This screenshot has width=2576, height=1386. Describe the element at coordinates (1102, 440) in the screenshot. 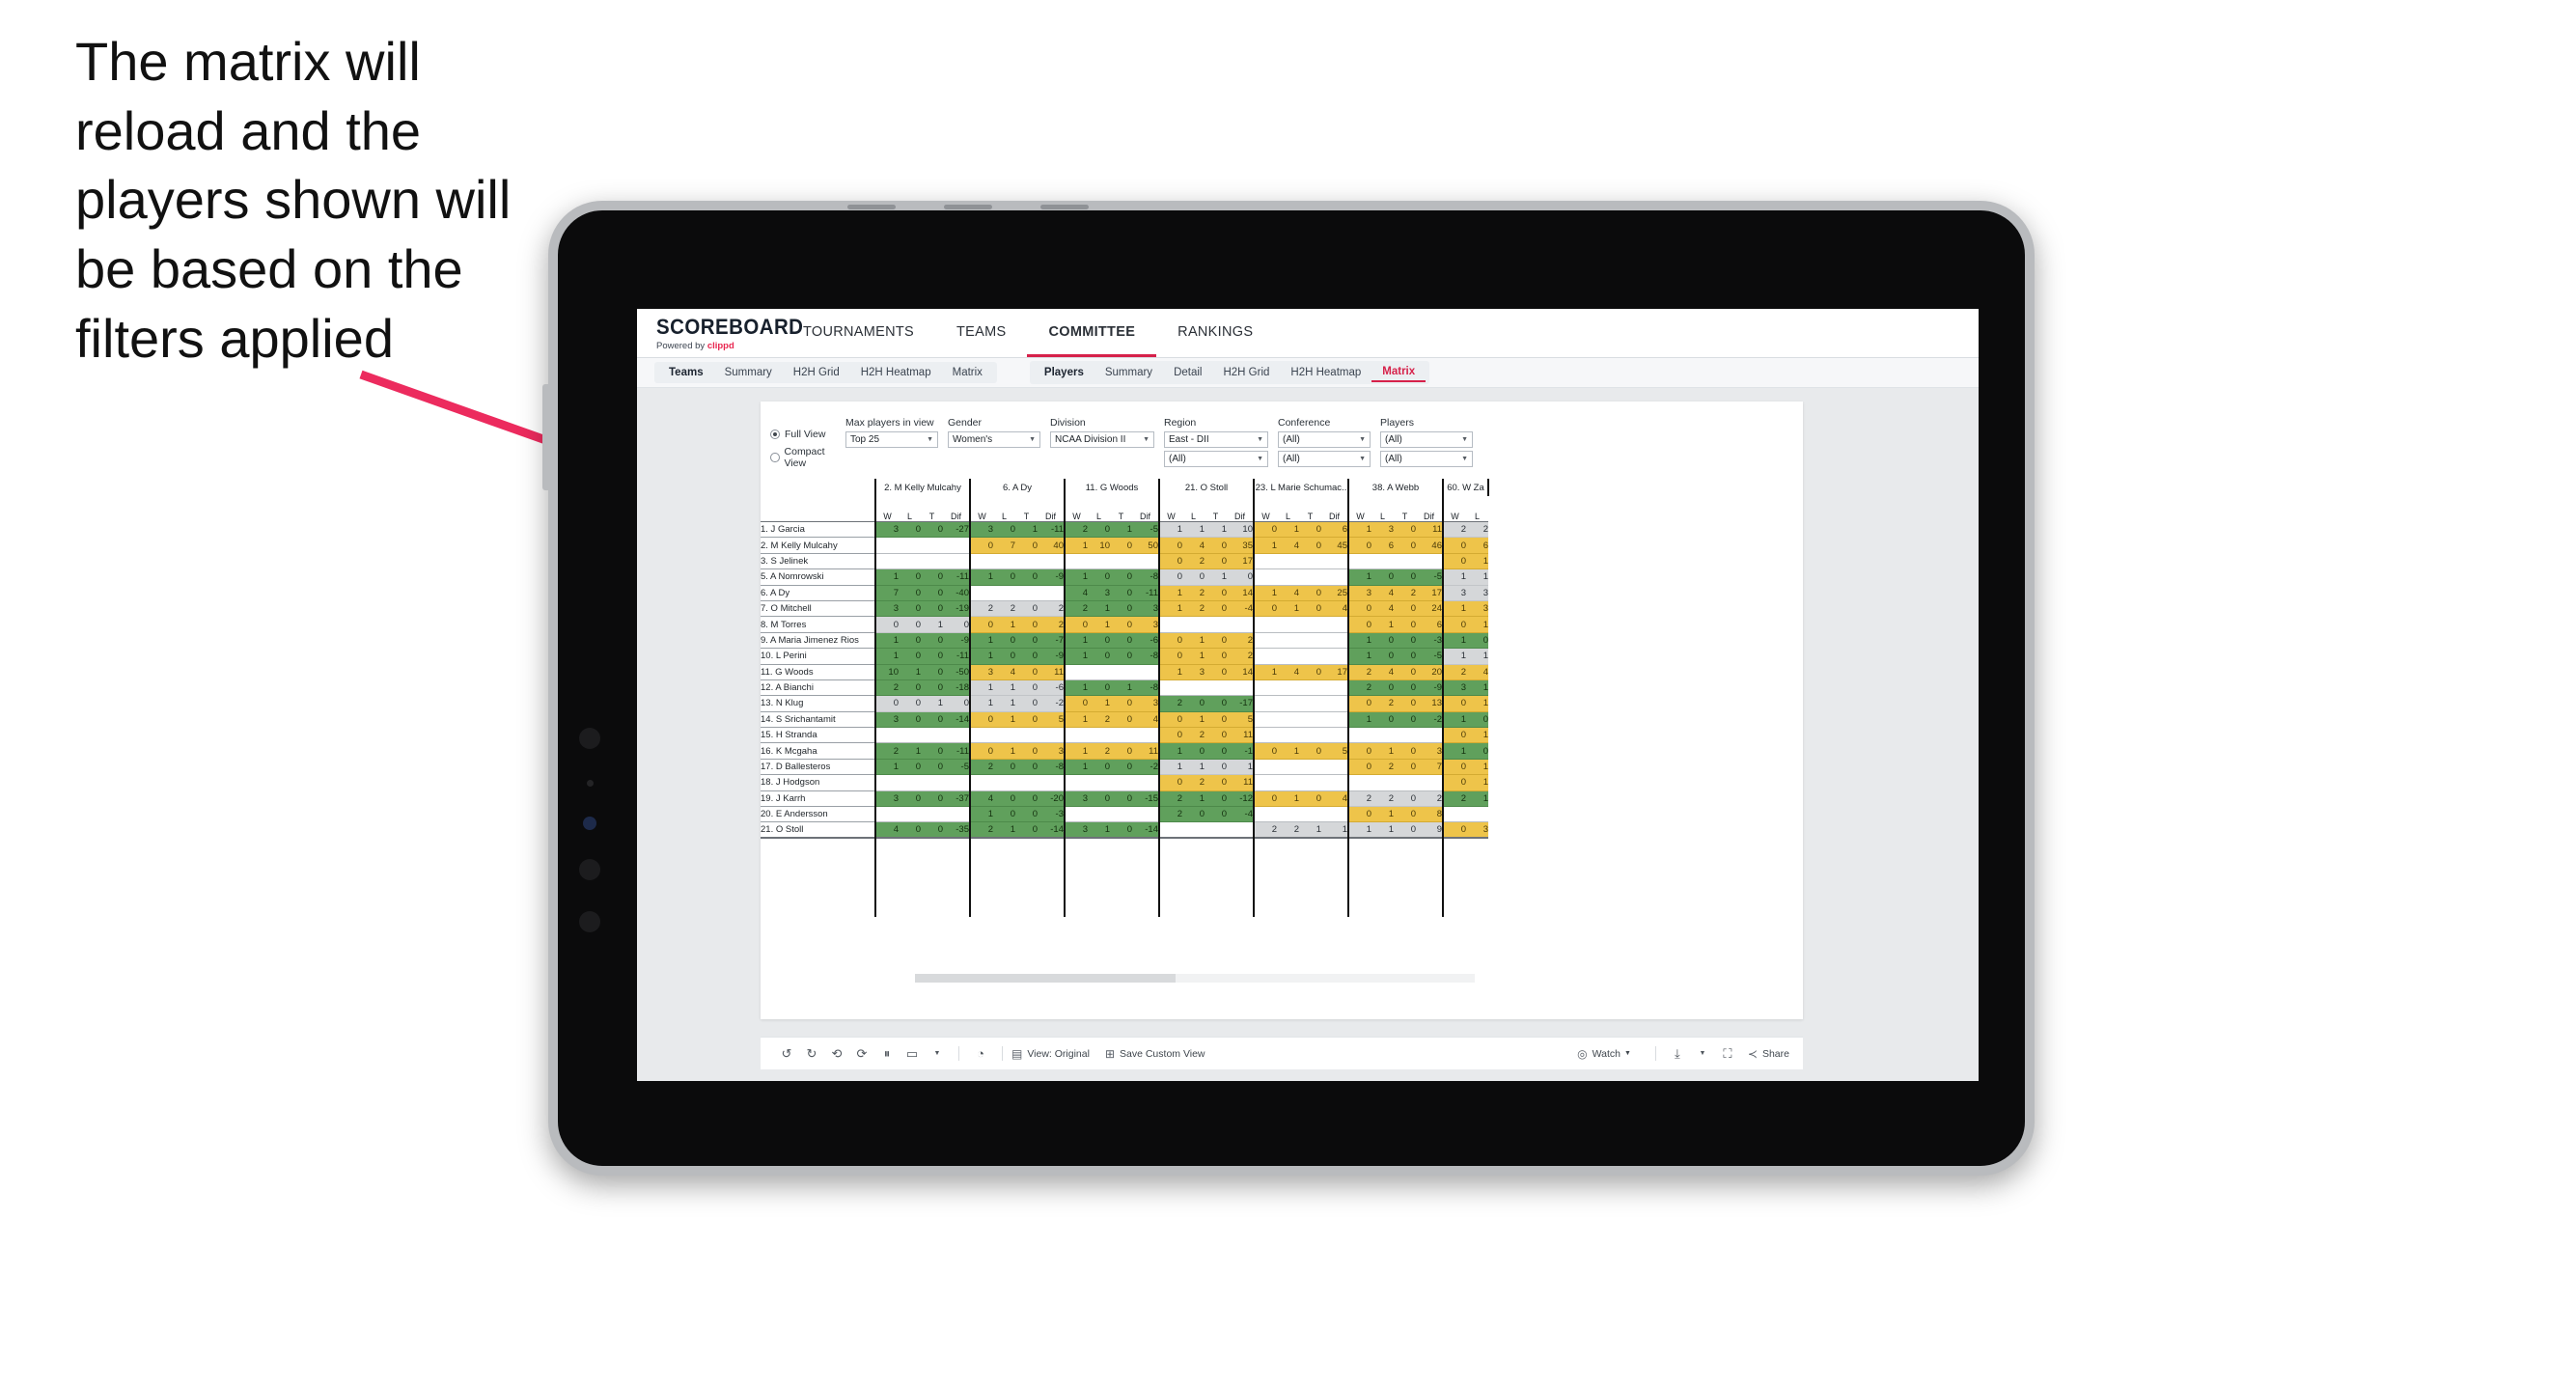

I see `select-division: NCAA Division II ▼` at that location.